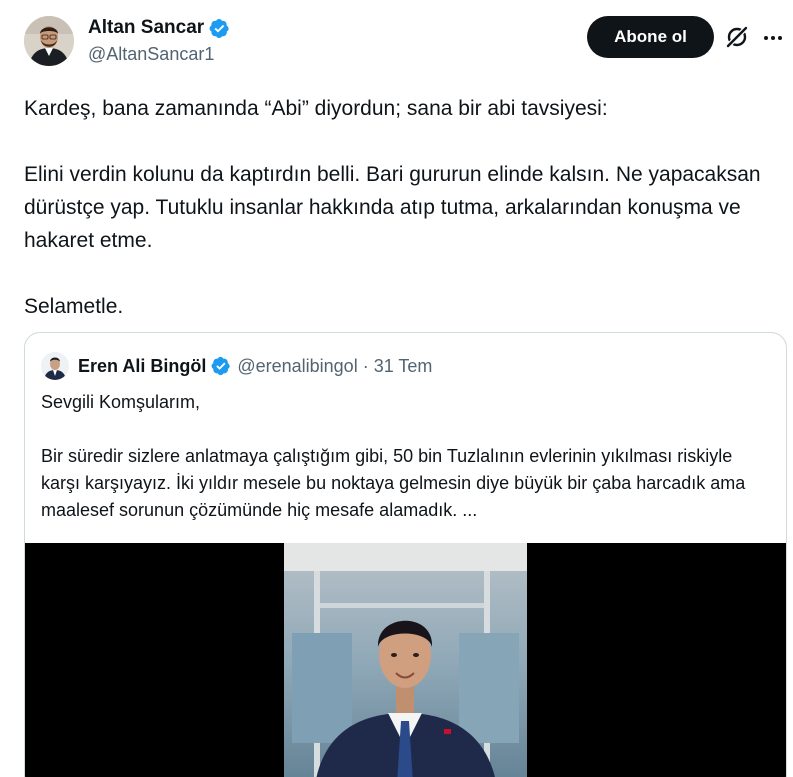 Image resolution: width=793 pixels, height=777 pixels. Describe the element at coordinates (236, 366) in the screenshot. I see `quoted-tweet-header: Eren Ali Bingöl @erenalibingol · 31 Tem` at that location.